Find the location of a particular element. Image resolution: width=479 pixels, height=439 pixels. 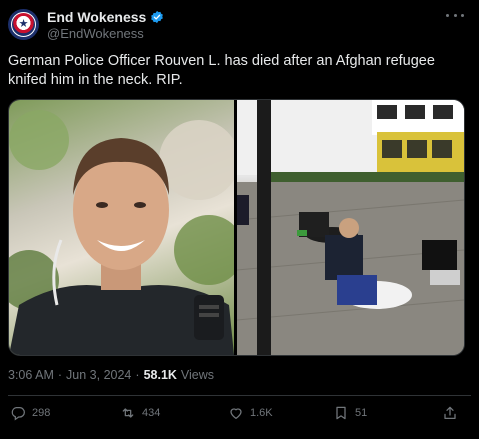

display-name: End Wokeness is located at coordinates (96, 17).